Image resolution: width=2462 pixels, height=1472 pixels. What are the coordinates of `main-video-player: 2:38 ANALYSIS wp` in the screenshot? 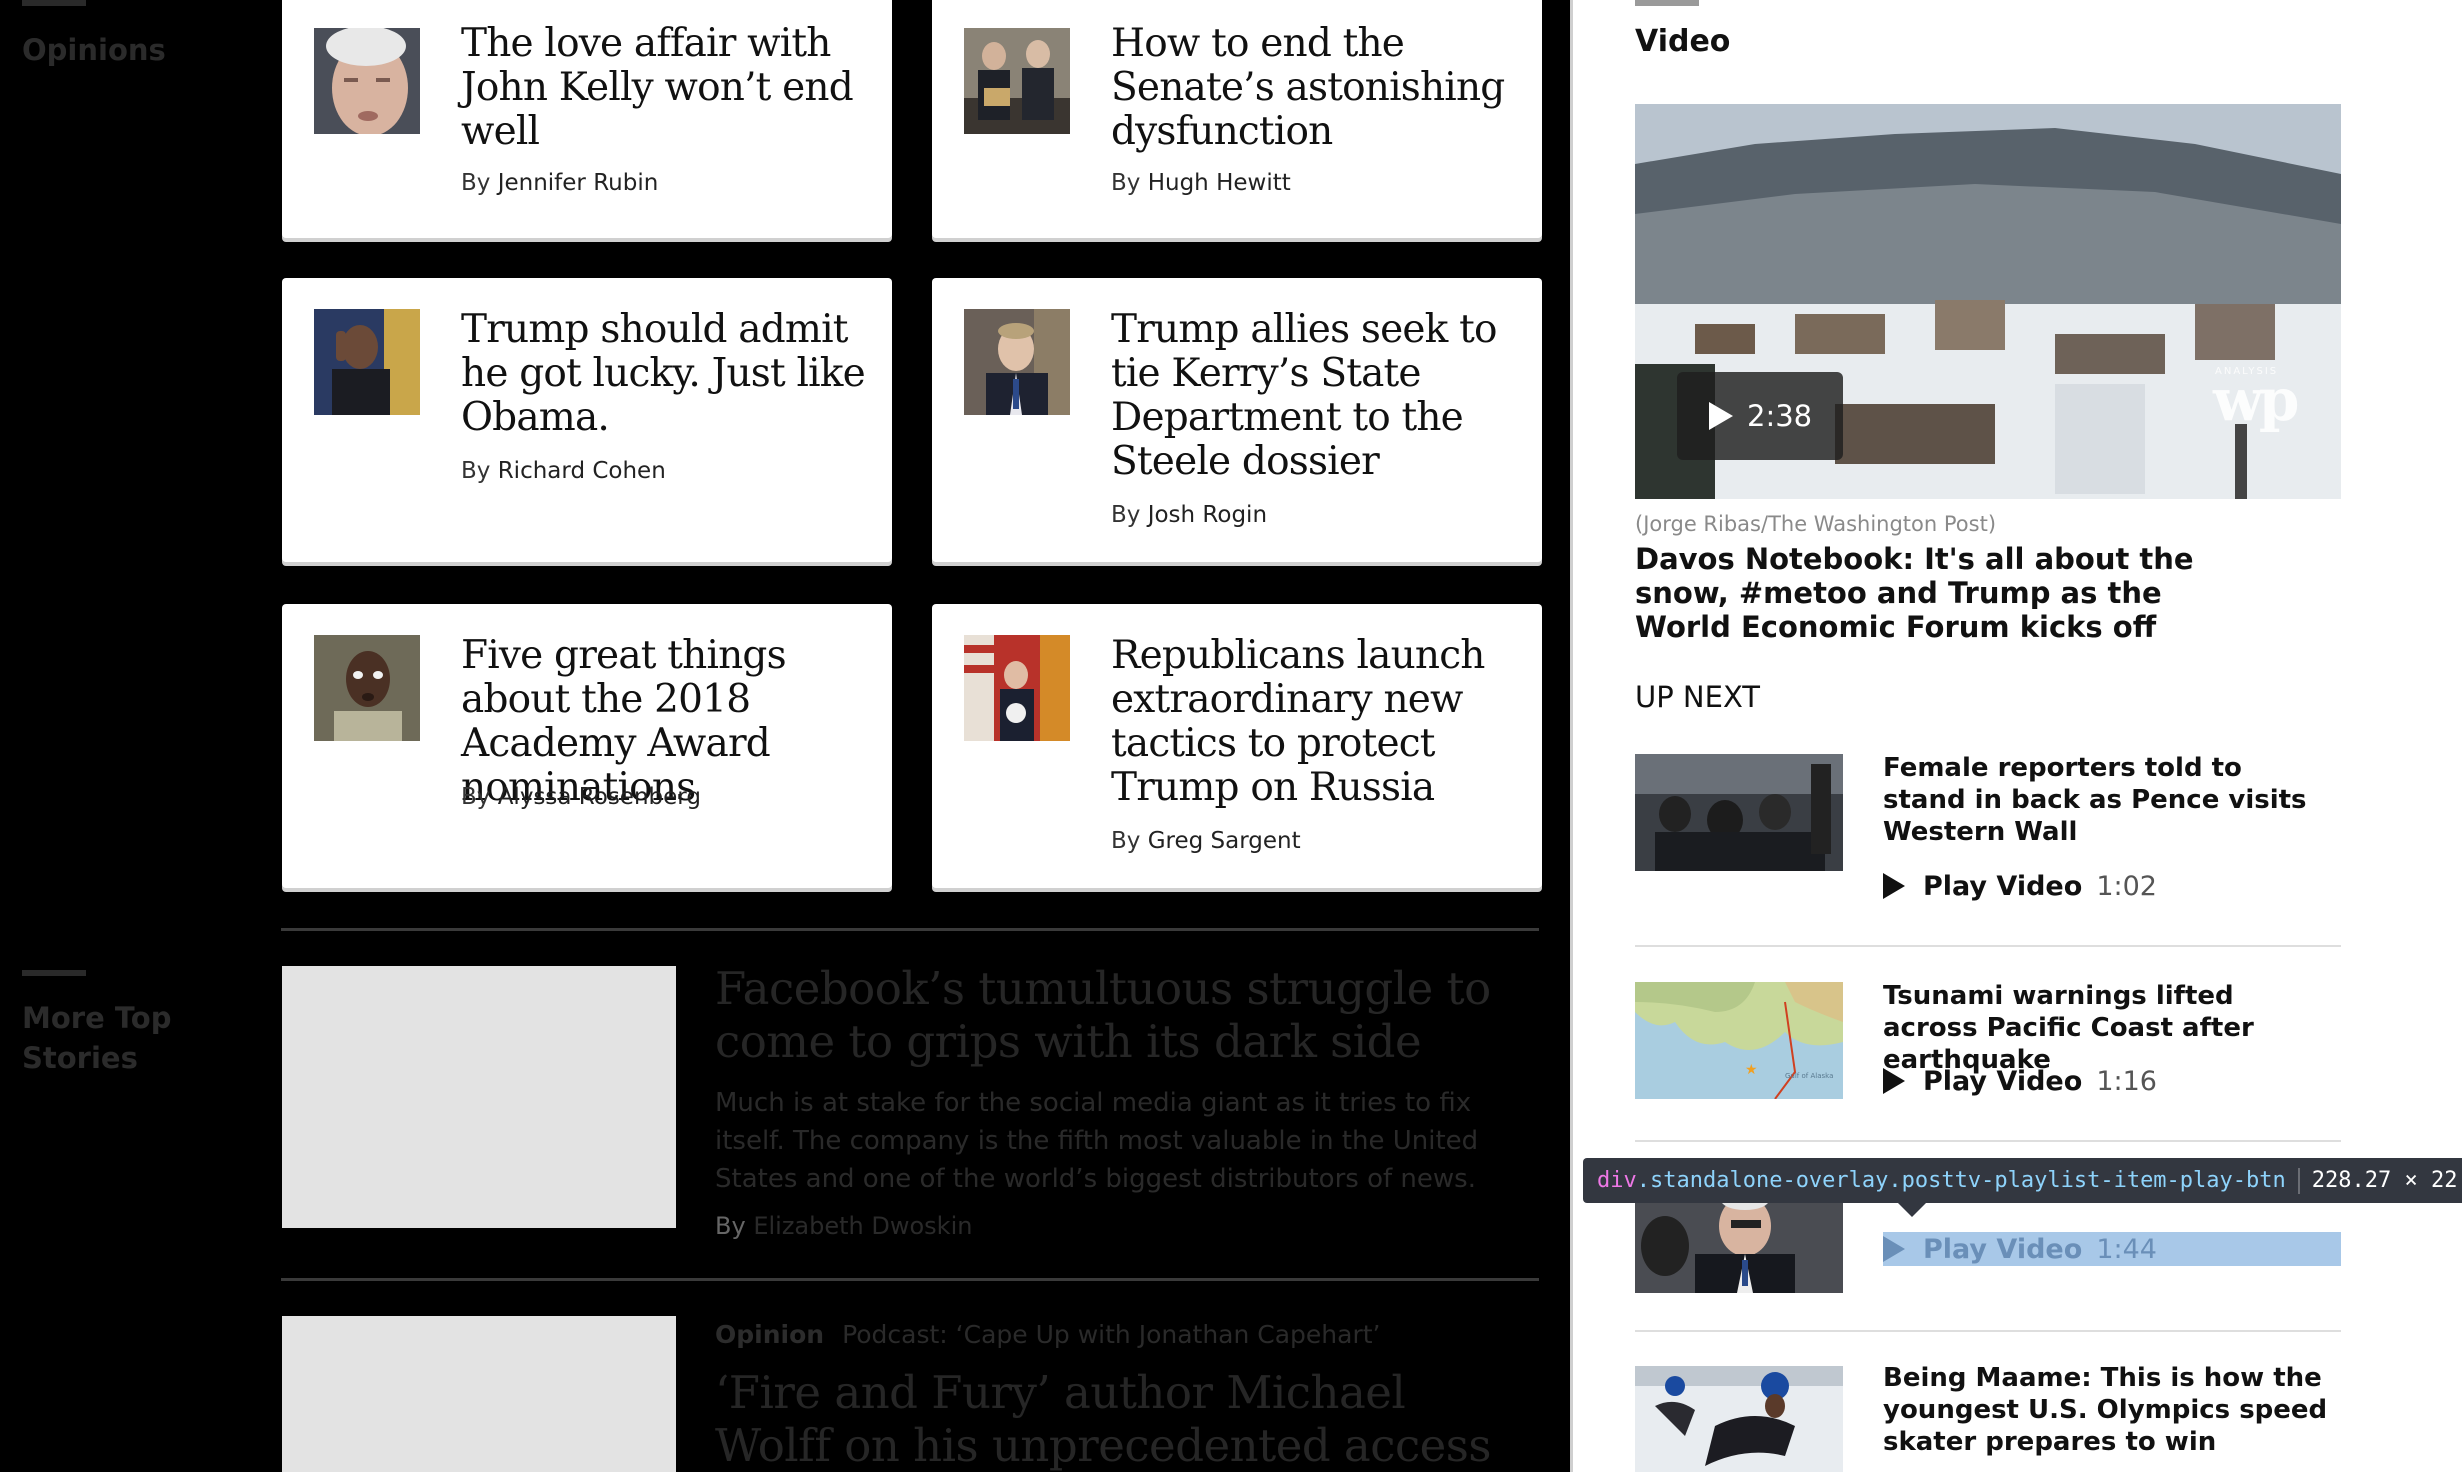 It's located at (1988, 301).